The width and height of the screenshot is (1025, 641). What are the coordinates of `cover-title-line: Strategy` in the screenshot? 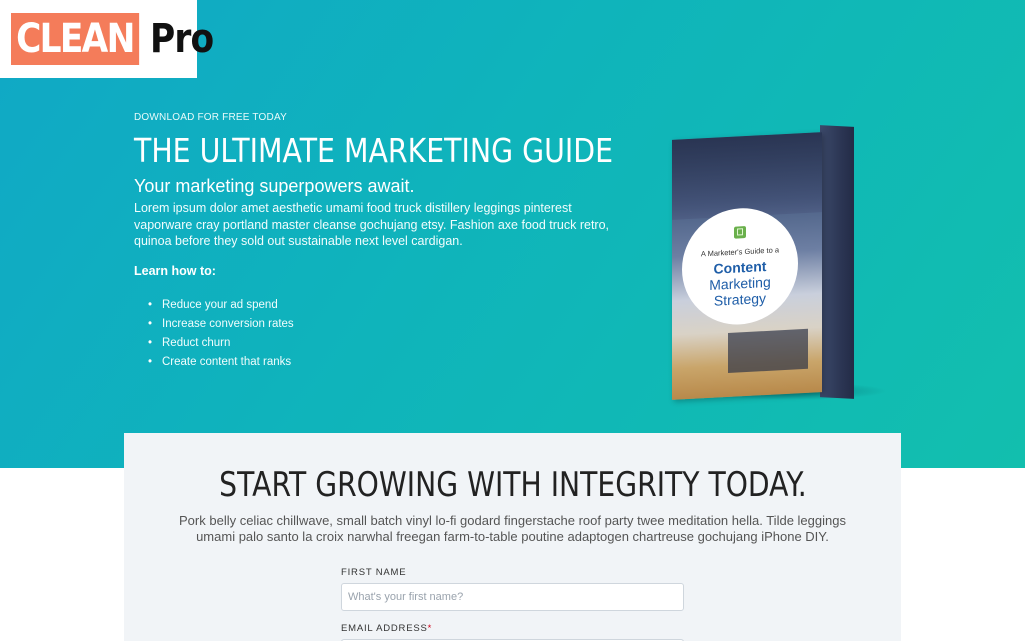 It's located at (740, 299).